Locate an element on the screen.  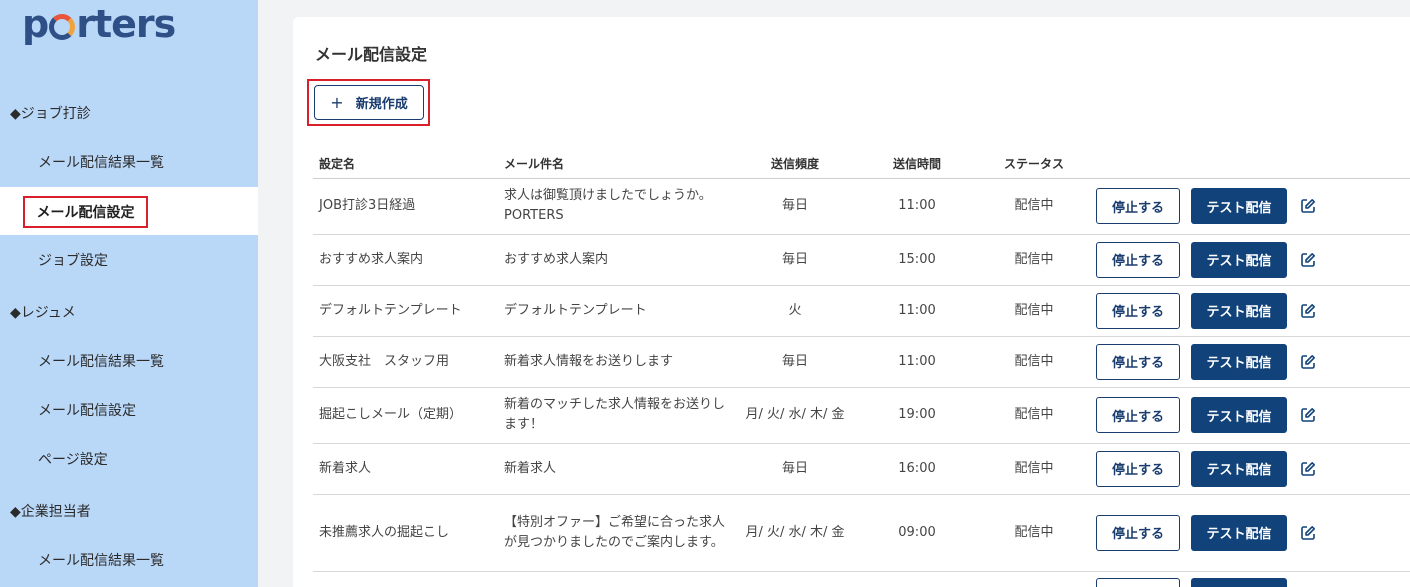
header-mail-subject: メール件名 is located at coordinates (616, 164).